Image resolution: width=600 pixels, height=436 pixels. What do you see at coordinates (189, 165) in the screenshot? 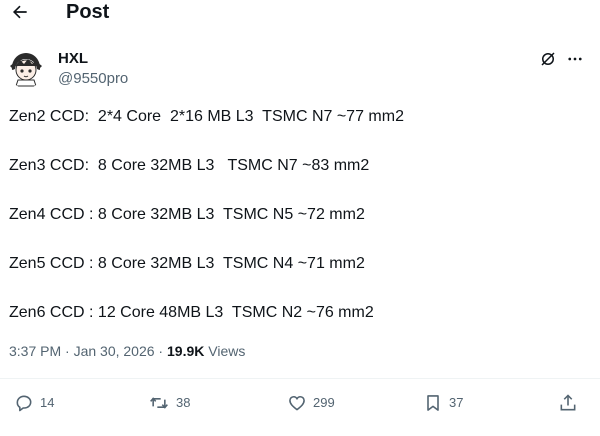
I see `tweet-text-line: Zen3 CCD: 8 Core 32MB L3 TSMC N7 ~83 mm2` at bounding box center [189, 165].